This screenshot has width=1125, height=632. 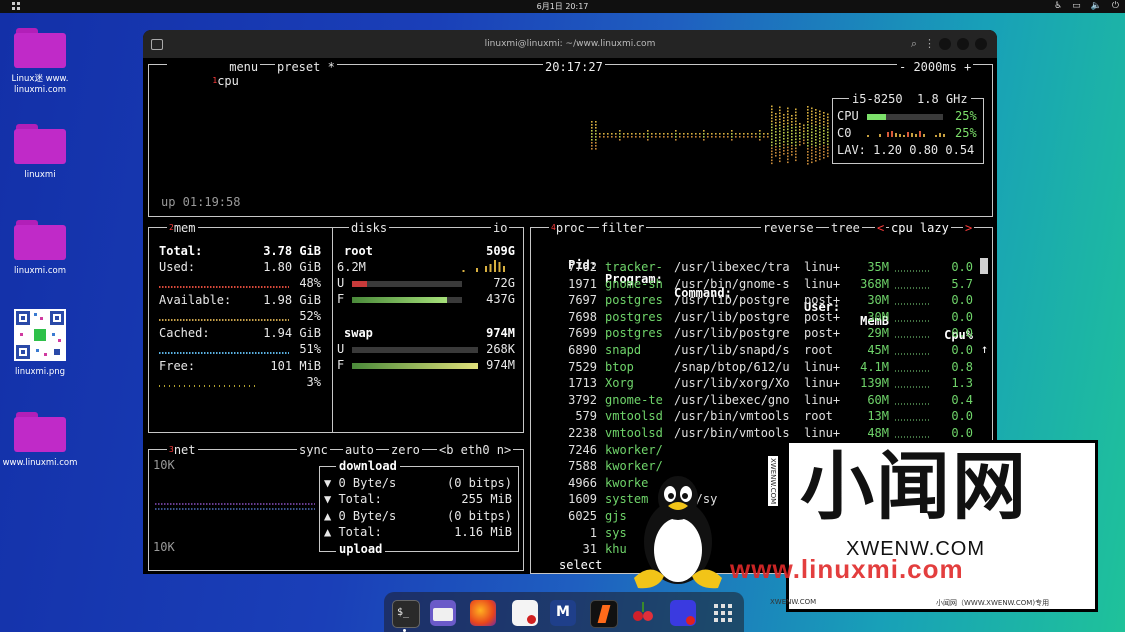 What do you see at coordinates (228, 81) in the screenshot?
I see `cpu-tab: cpu` at bounding box center [228, 81].